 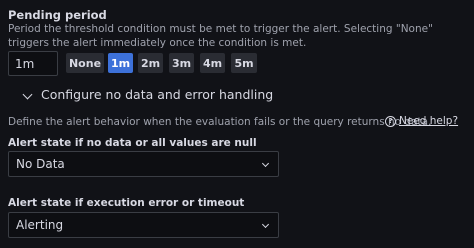 What do you see at coordinates (150, 63) in the screenshot?
I see `pending-option-2m: 2m` at bounding box center [150, 63].